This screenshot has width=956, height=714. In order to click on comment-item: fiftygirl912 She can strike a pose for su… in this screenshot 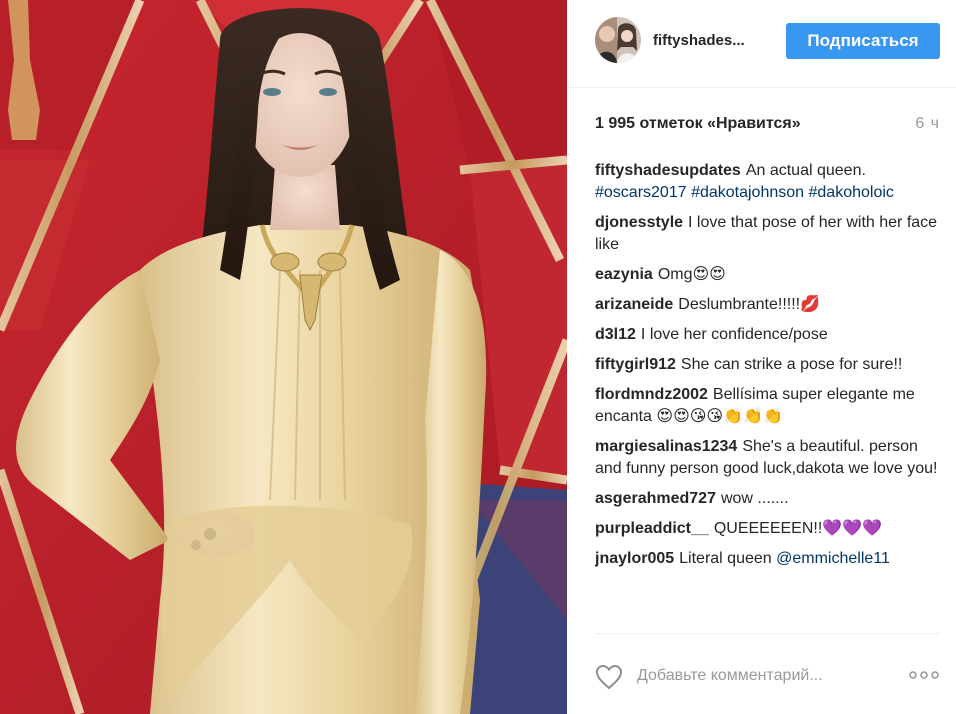, I will do `click(770, 365)`.